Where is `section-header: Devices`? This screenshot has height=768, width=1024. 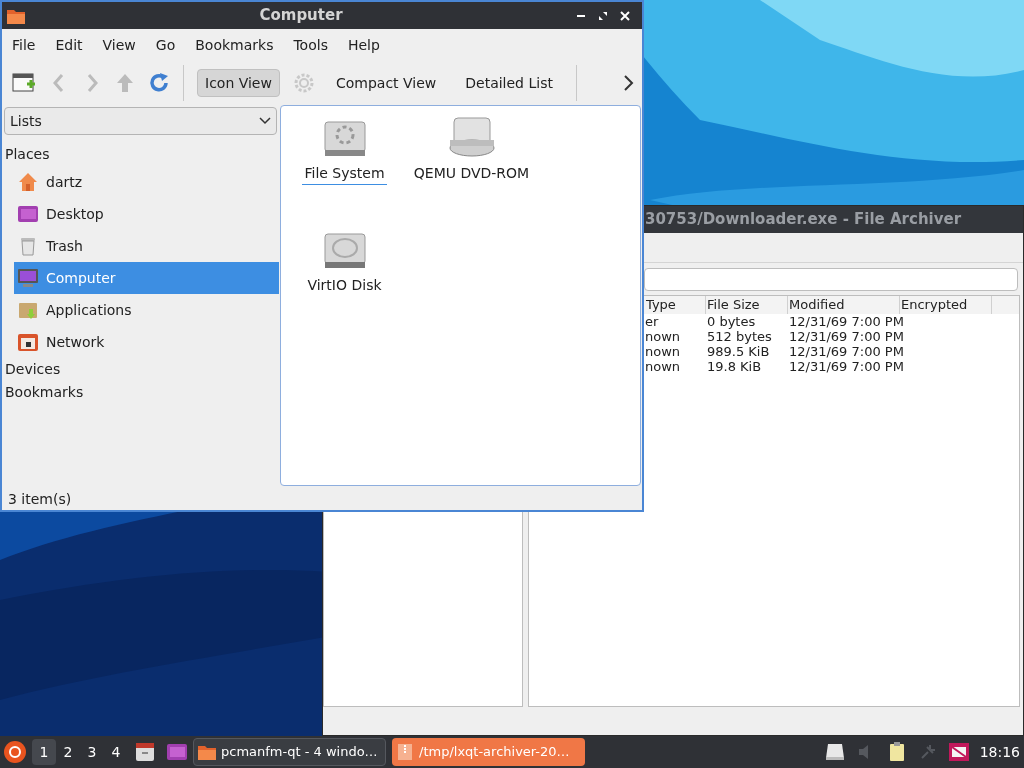
section-header: Devices is located at coordinates (140, 369).